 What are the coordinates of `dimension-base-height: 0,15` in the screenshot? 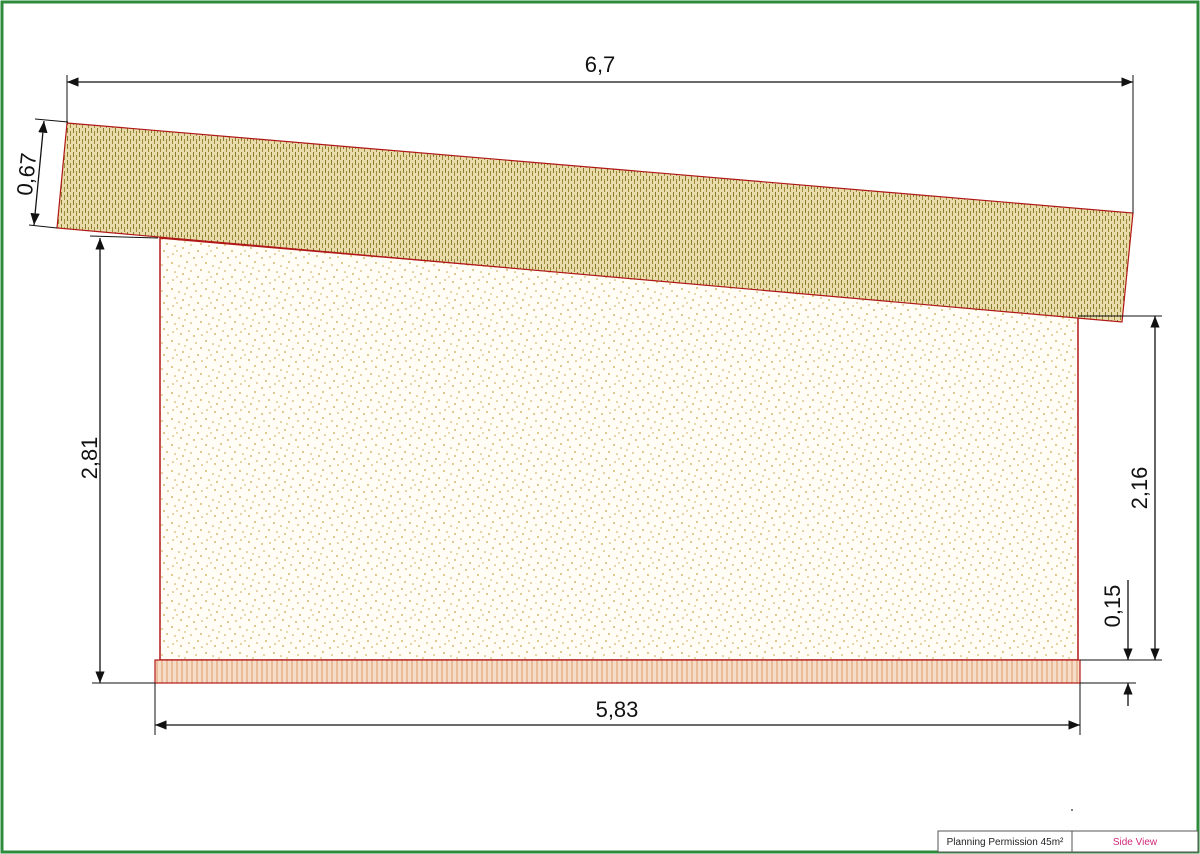 It's located at (1108, 643).